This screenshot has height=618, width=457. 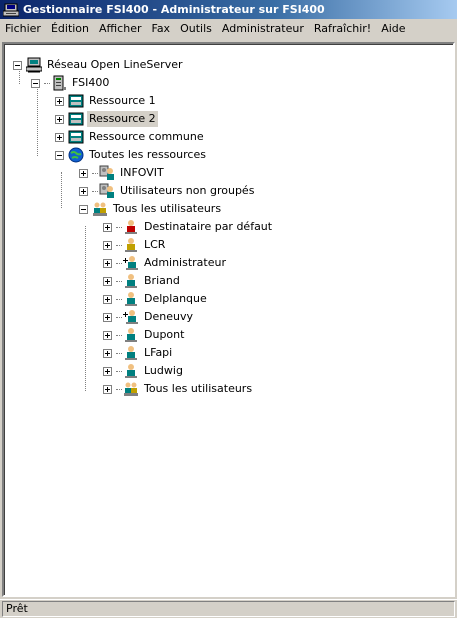 I want to click on tree-label: Deneuvy, so click(x=168, y=316).